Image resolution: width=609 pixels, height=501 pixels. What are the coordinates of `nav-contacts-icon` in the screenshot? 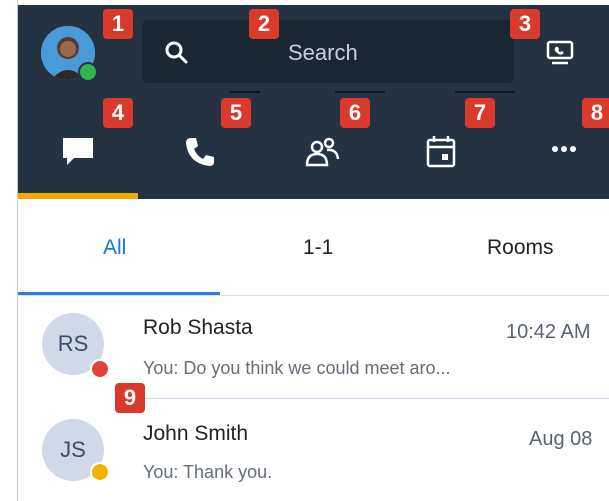 It's located at (323, 152).